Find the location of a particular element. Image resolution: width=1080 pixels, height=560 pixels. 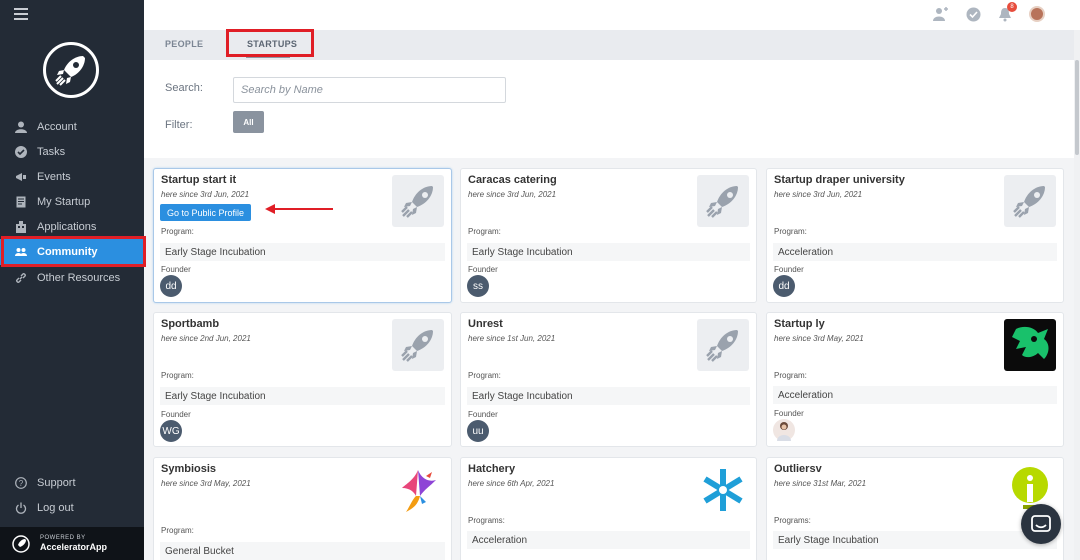

go-to-public-profile-button: Go to Public Profile is located at coordinates (206, 212).